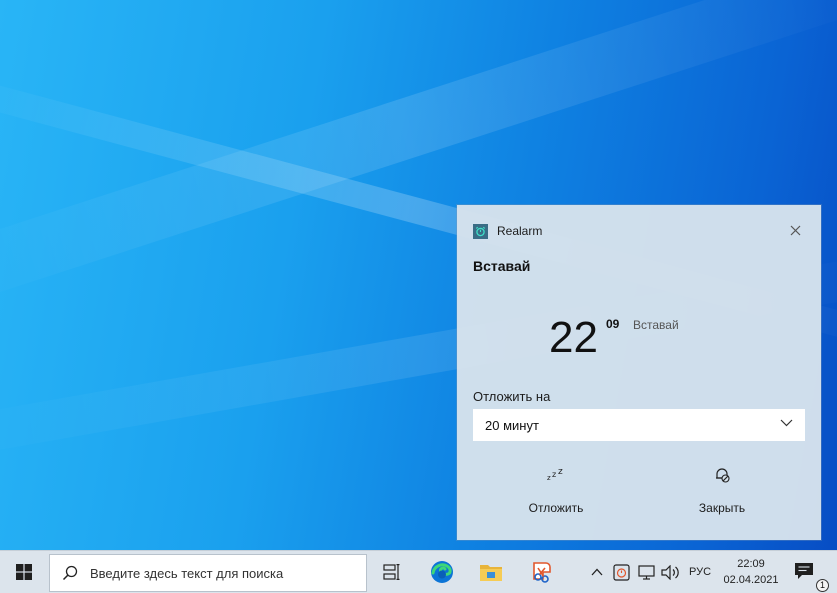  Describe the element at coordinates (751, 572) in the screenshot. I see `taskbar-clock: 22:09 02.04.2021` at that location.